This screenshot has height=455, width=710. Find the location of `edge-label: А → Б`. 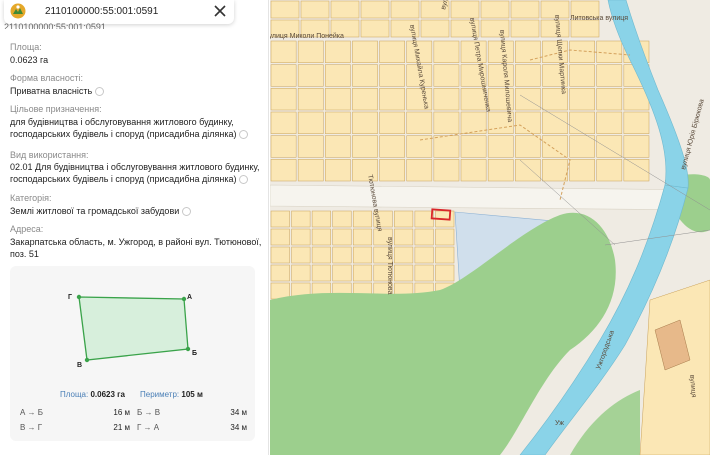

edge-label: А → Б is located at coordinates (32, 412).